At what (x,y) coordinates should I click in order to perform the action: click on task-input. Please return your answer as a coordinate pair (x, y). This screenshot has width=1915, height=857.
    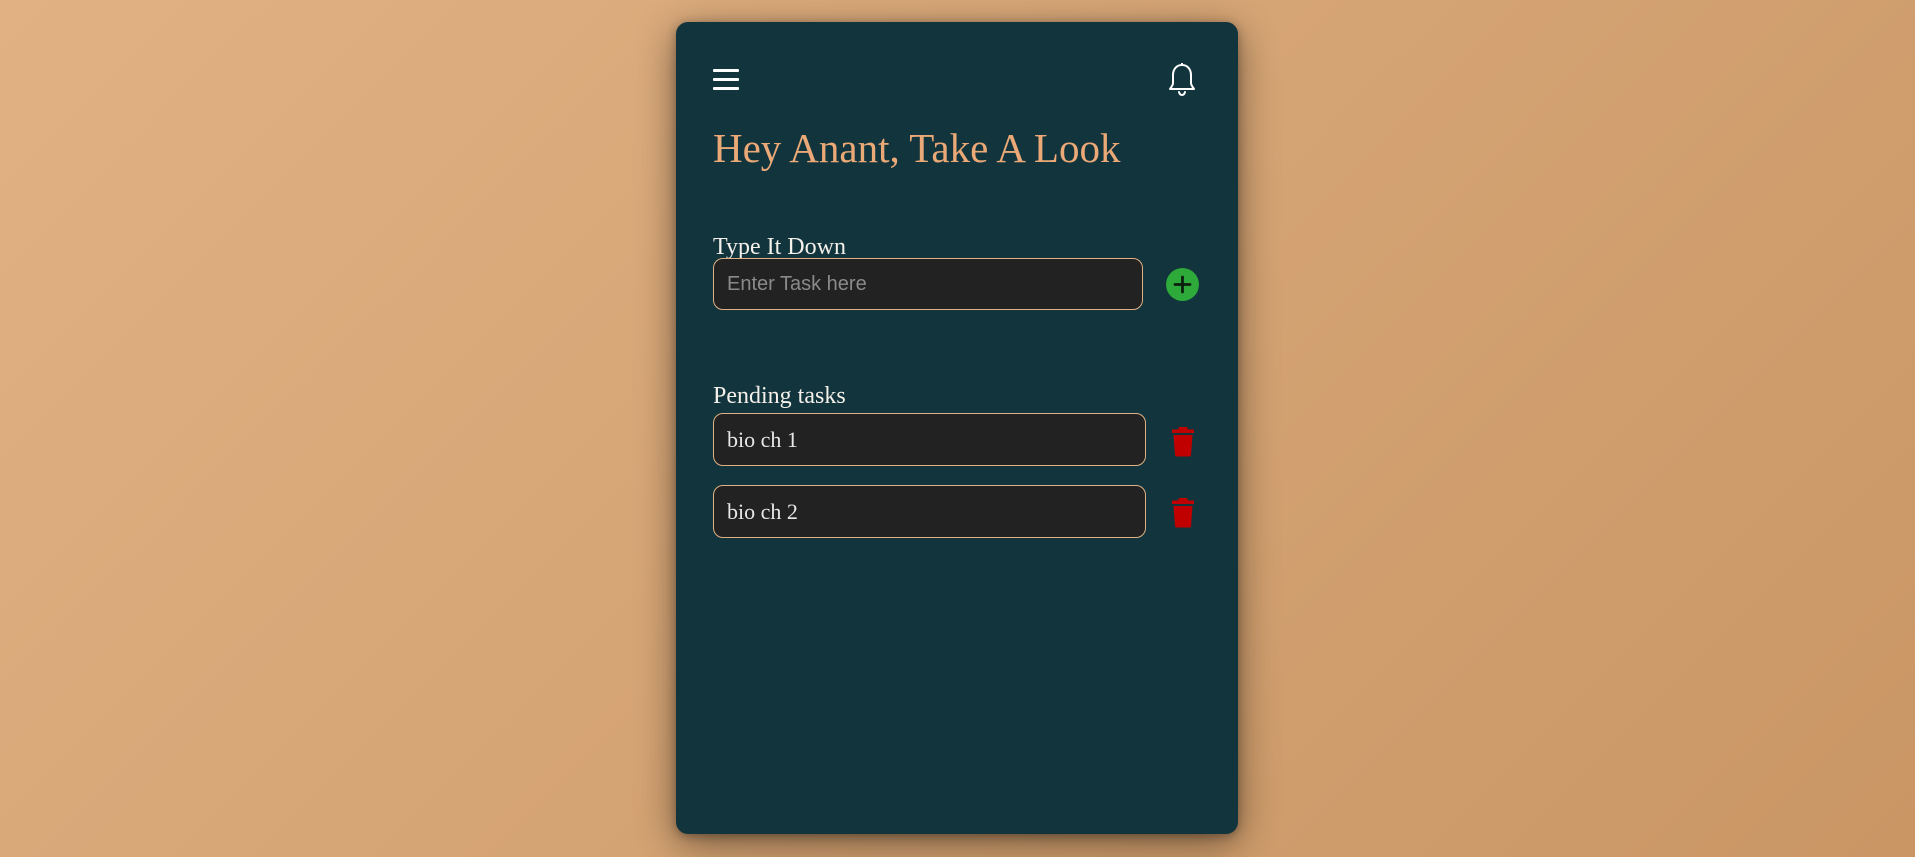
    Looking at the image, I should click on (928, 284).